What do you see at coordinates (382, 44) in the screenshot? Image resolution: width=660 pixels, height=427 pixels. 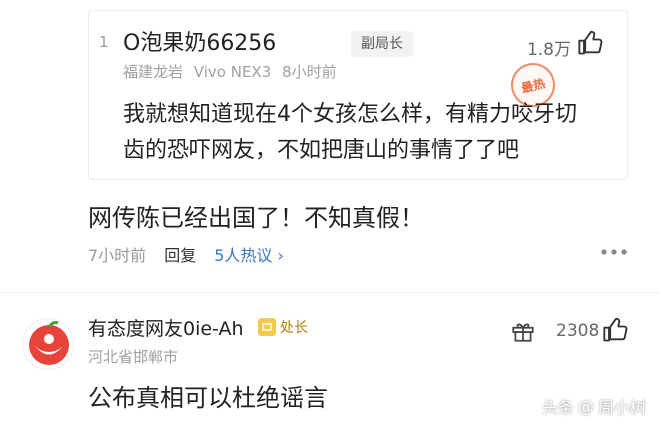 I see `quoted-user-badge: 副局长` at bounding box center [382, 44].